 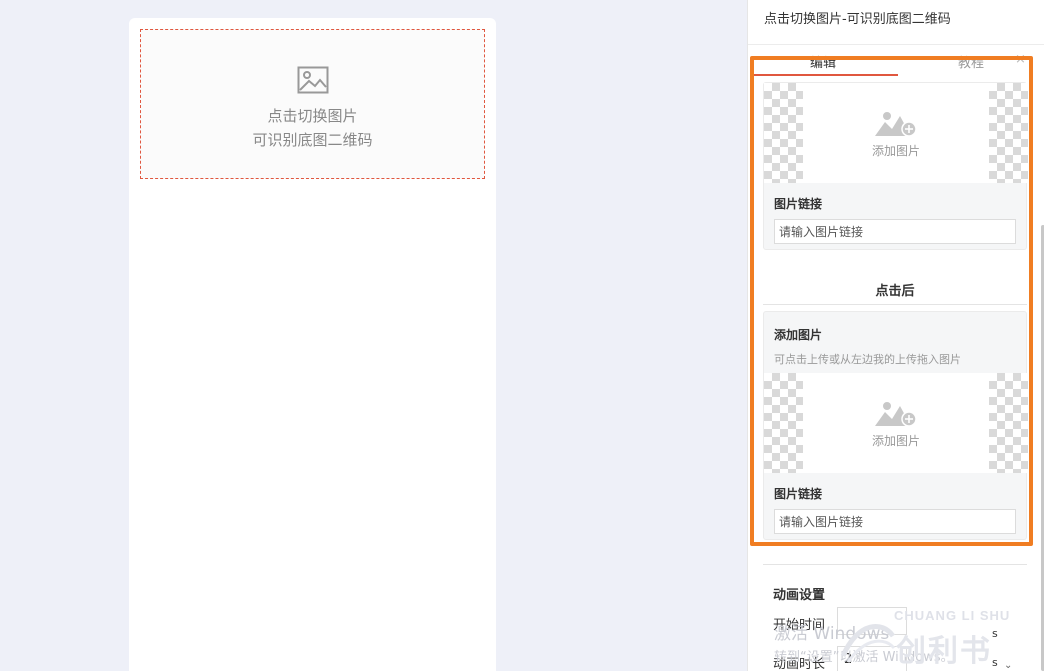 I want to click on after-click-image-card: 添加图片 可点击上传或从左边我的上传拖入图片 添加图片 图片链接, so click(x=895, y=425).